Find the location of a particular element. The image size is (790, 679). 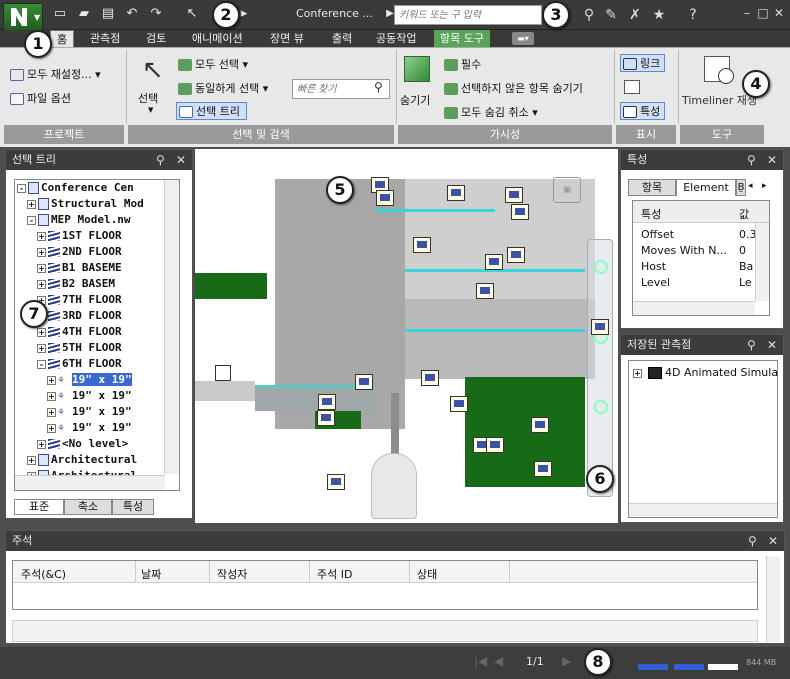

zoom-icon is located at coordinates (601, 407).